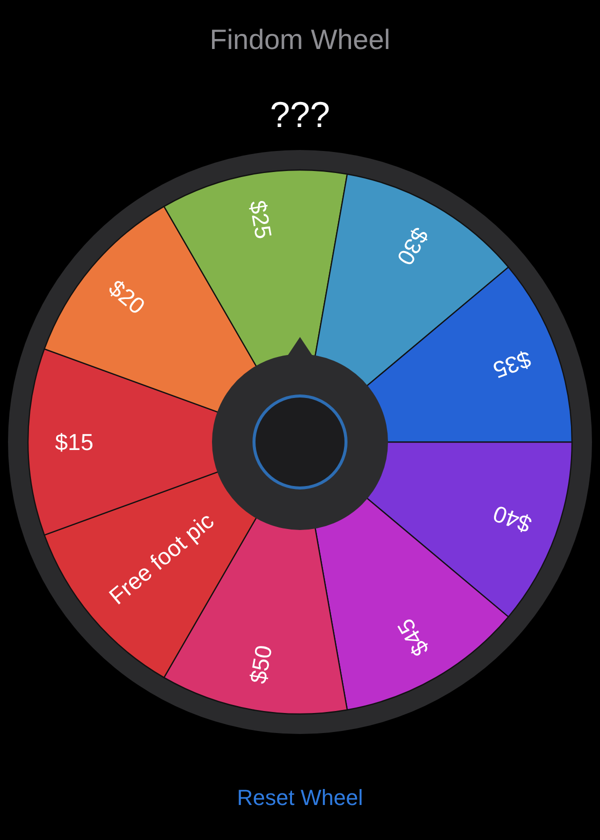 Image resolution: width=600 pixels, height=840 pixels. Describe the element at coordinates (300, 433) in the screenshot. I see `wheel-hub-drawing` at that location.